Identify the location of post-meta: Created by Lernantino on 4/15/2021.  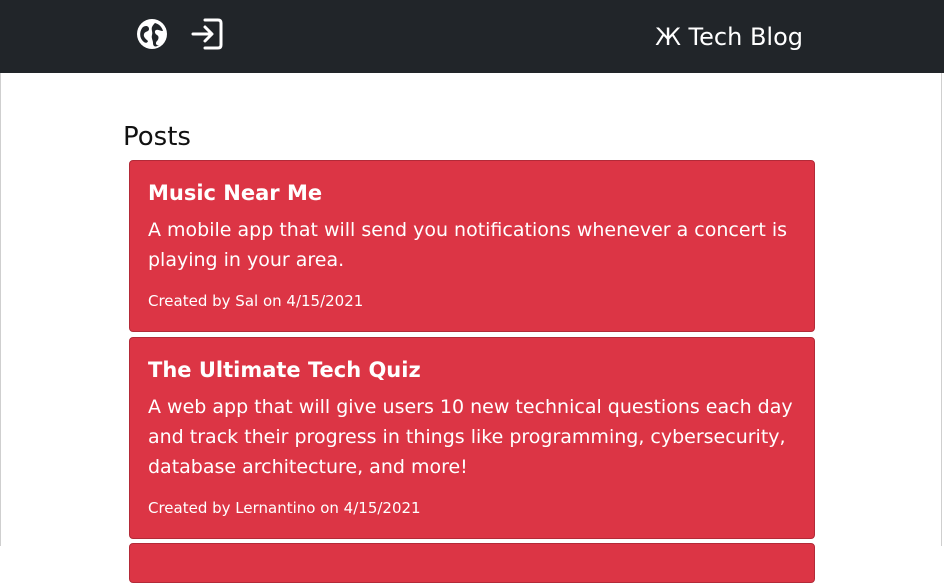
(284, 508).